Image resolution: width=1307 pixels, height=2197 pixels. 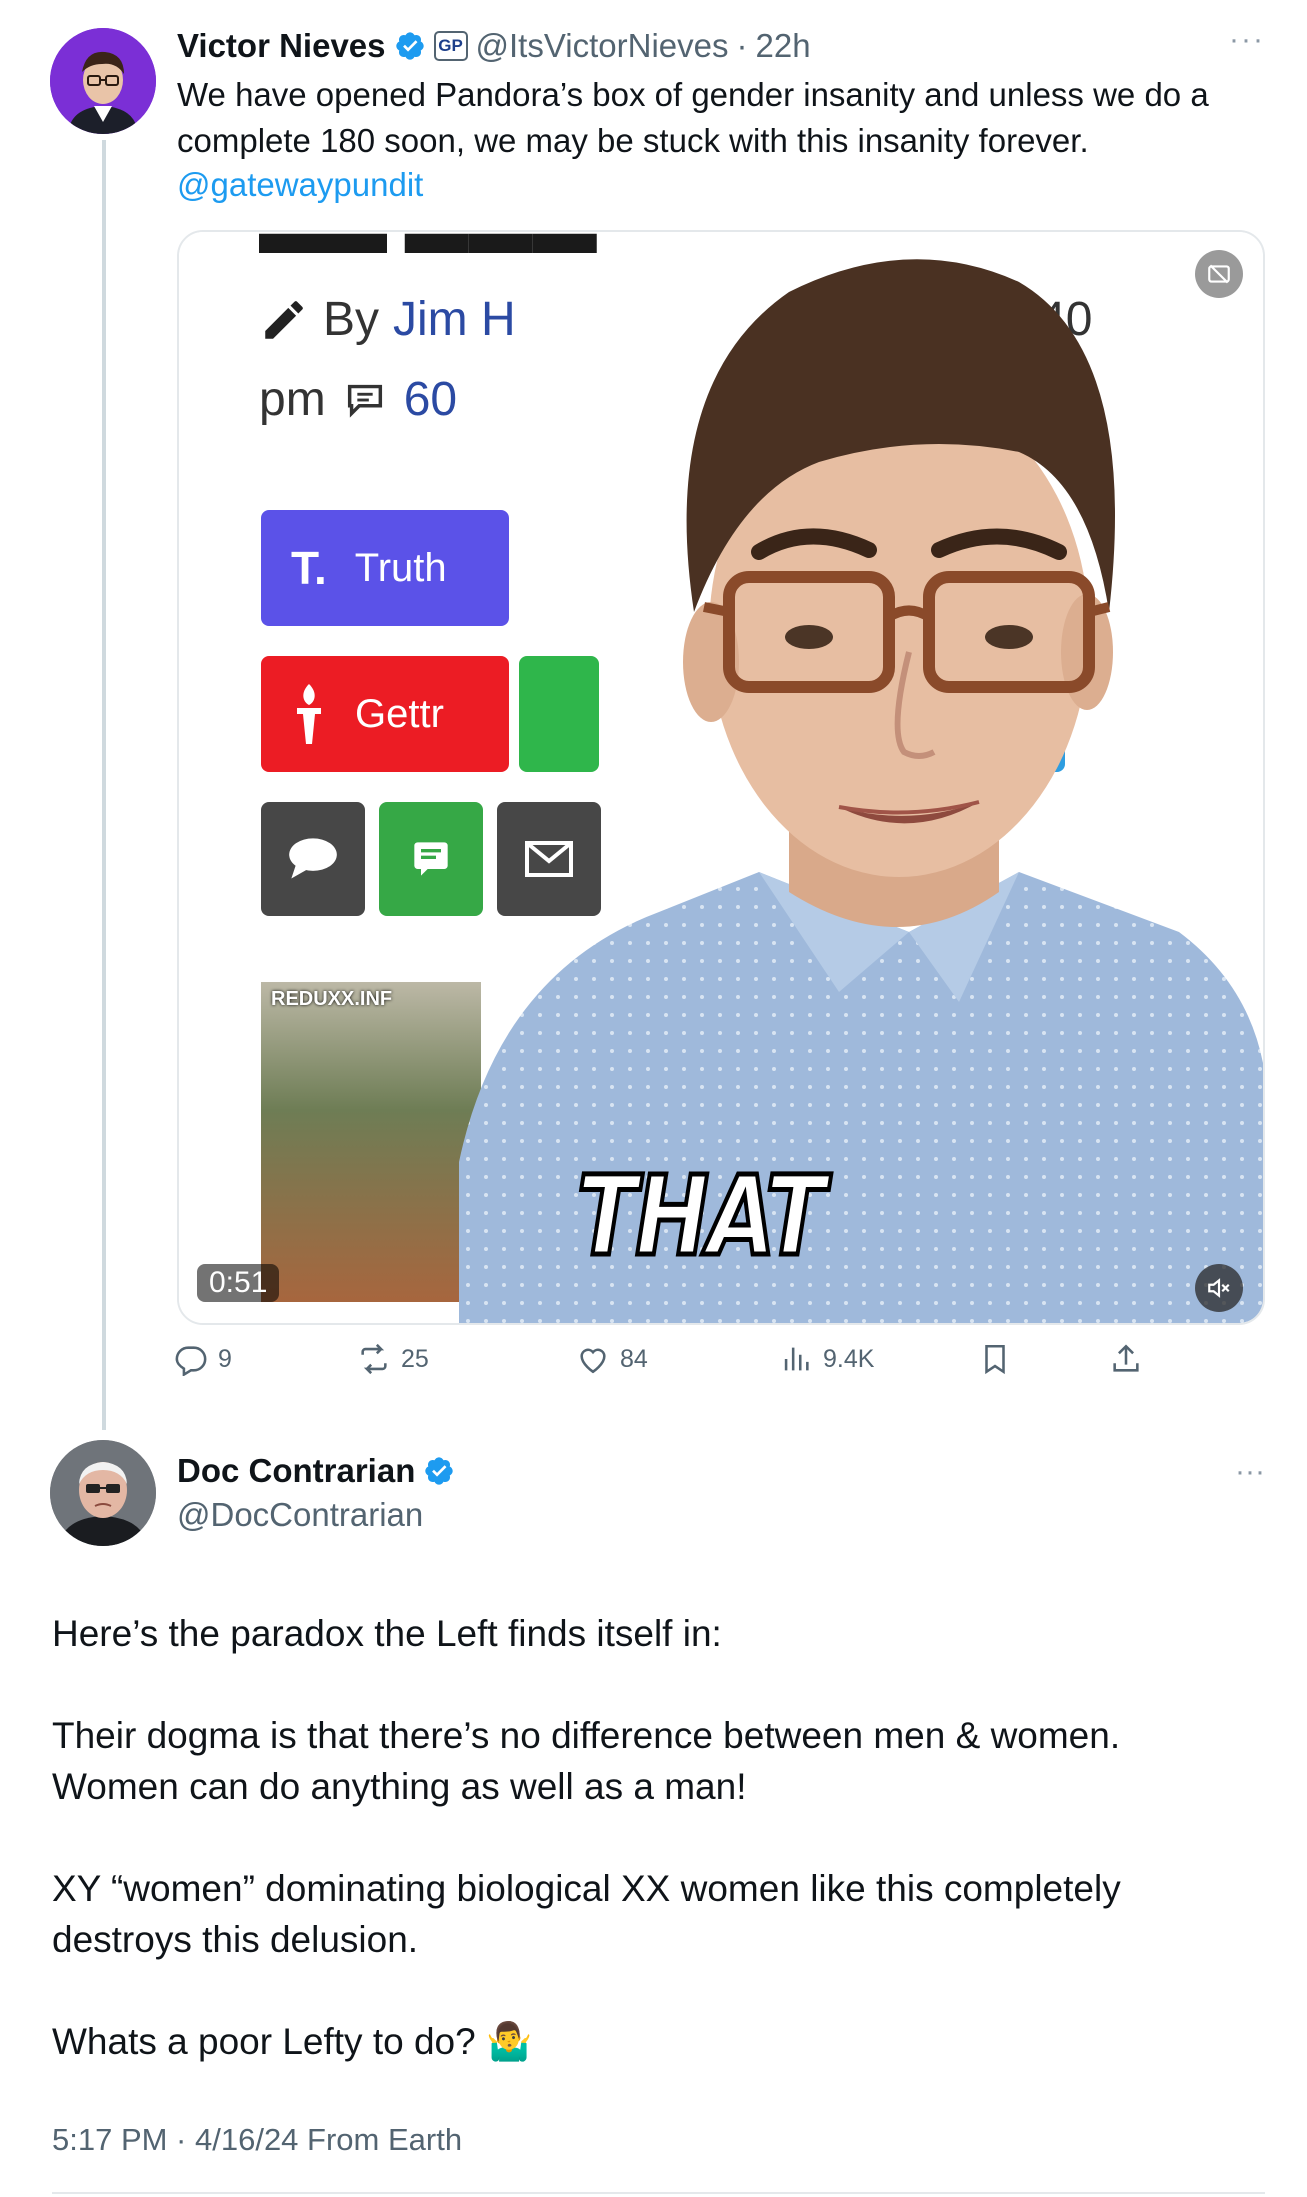 I want to click on divider, so click(x=658, y=2193).